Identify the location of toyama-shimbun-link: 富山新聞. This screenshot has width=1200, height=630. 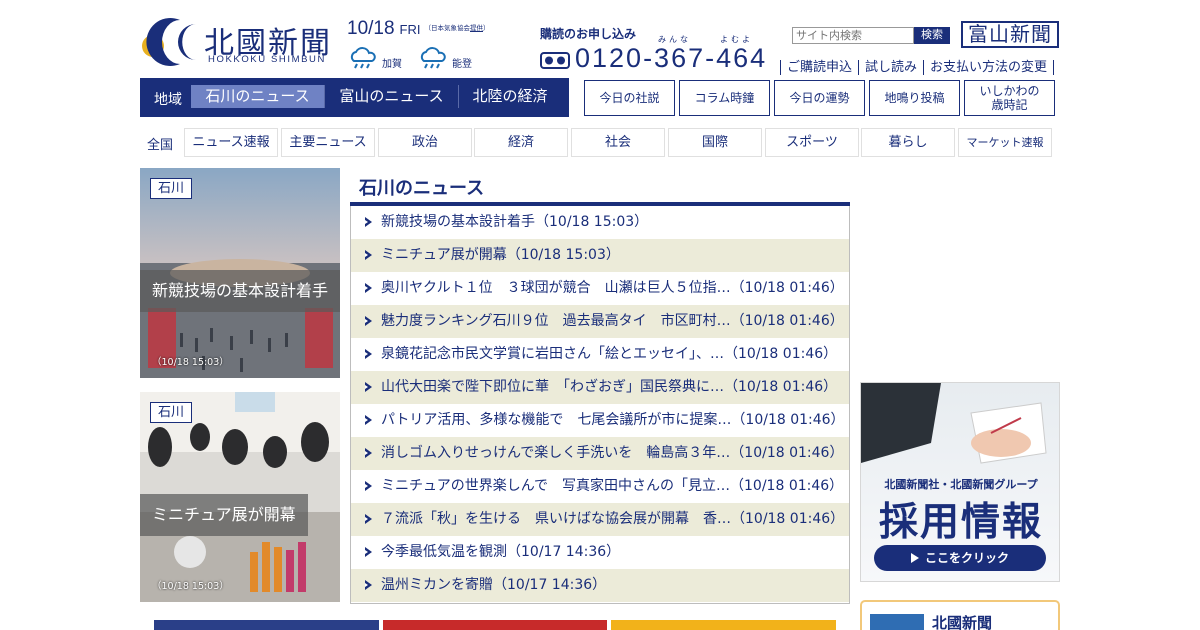
(1010, 34).